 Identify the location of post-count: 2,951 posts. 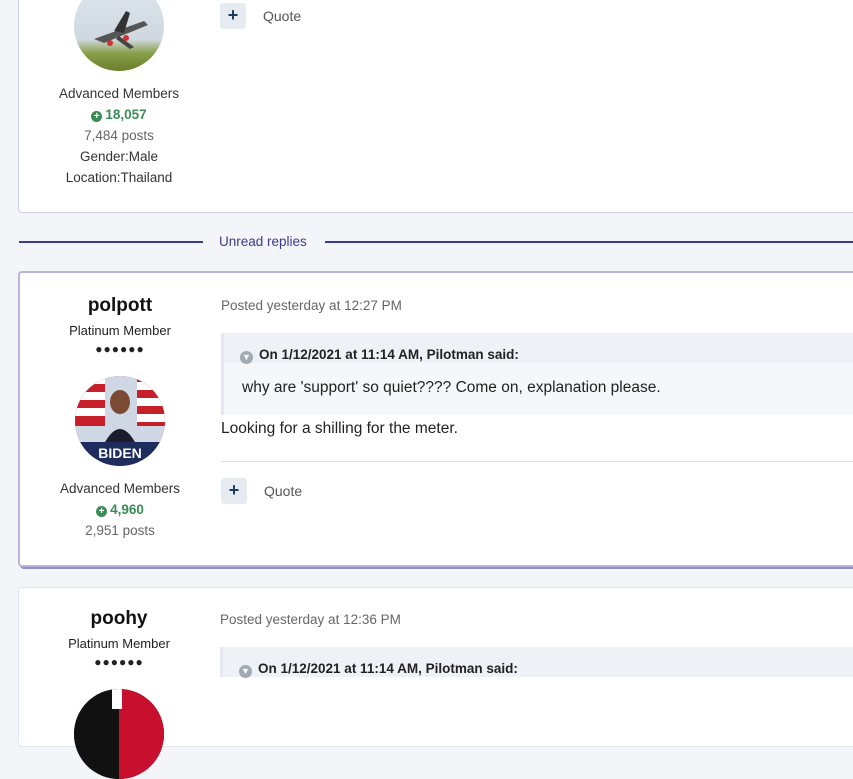
(120, 530).